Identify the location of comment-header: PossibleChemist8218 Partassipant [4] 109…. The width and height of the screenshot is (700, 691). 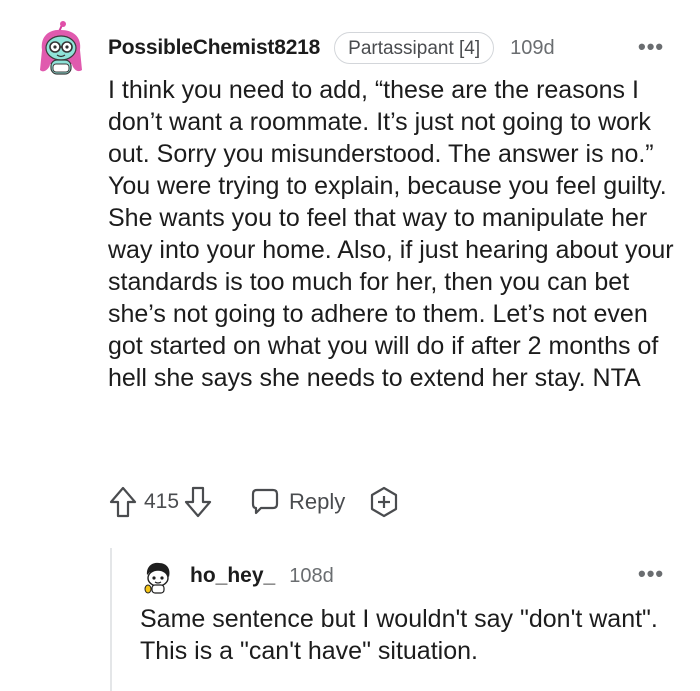
(331, 48).